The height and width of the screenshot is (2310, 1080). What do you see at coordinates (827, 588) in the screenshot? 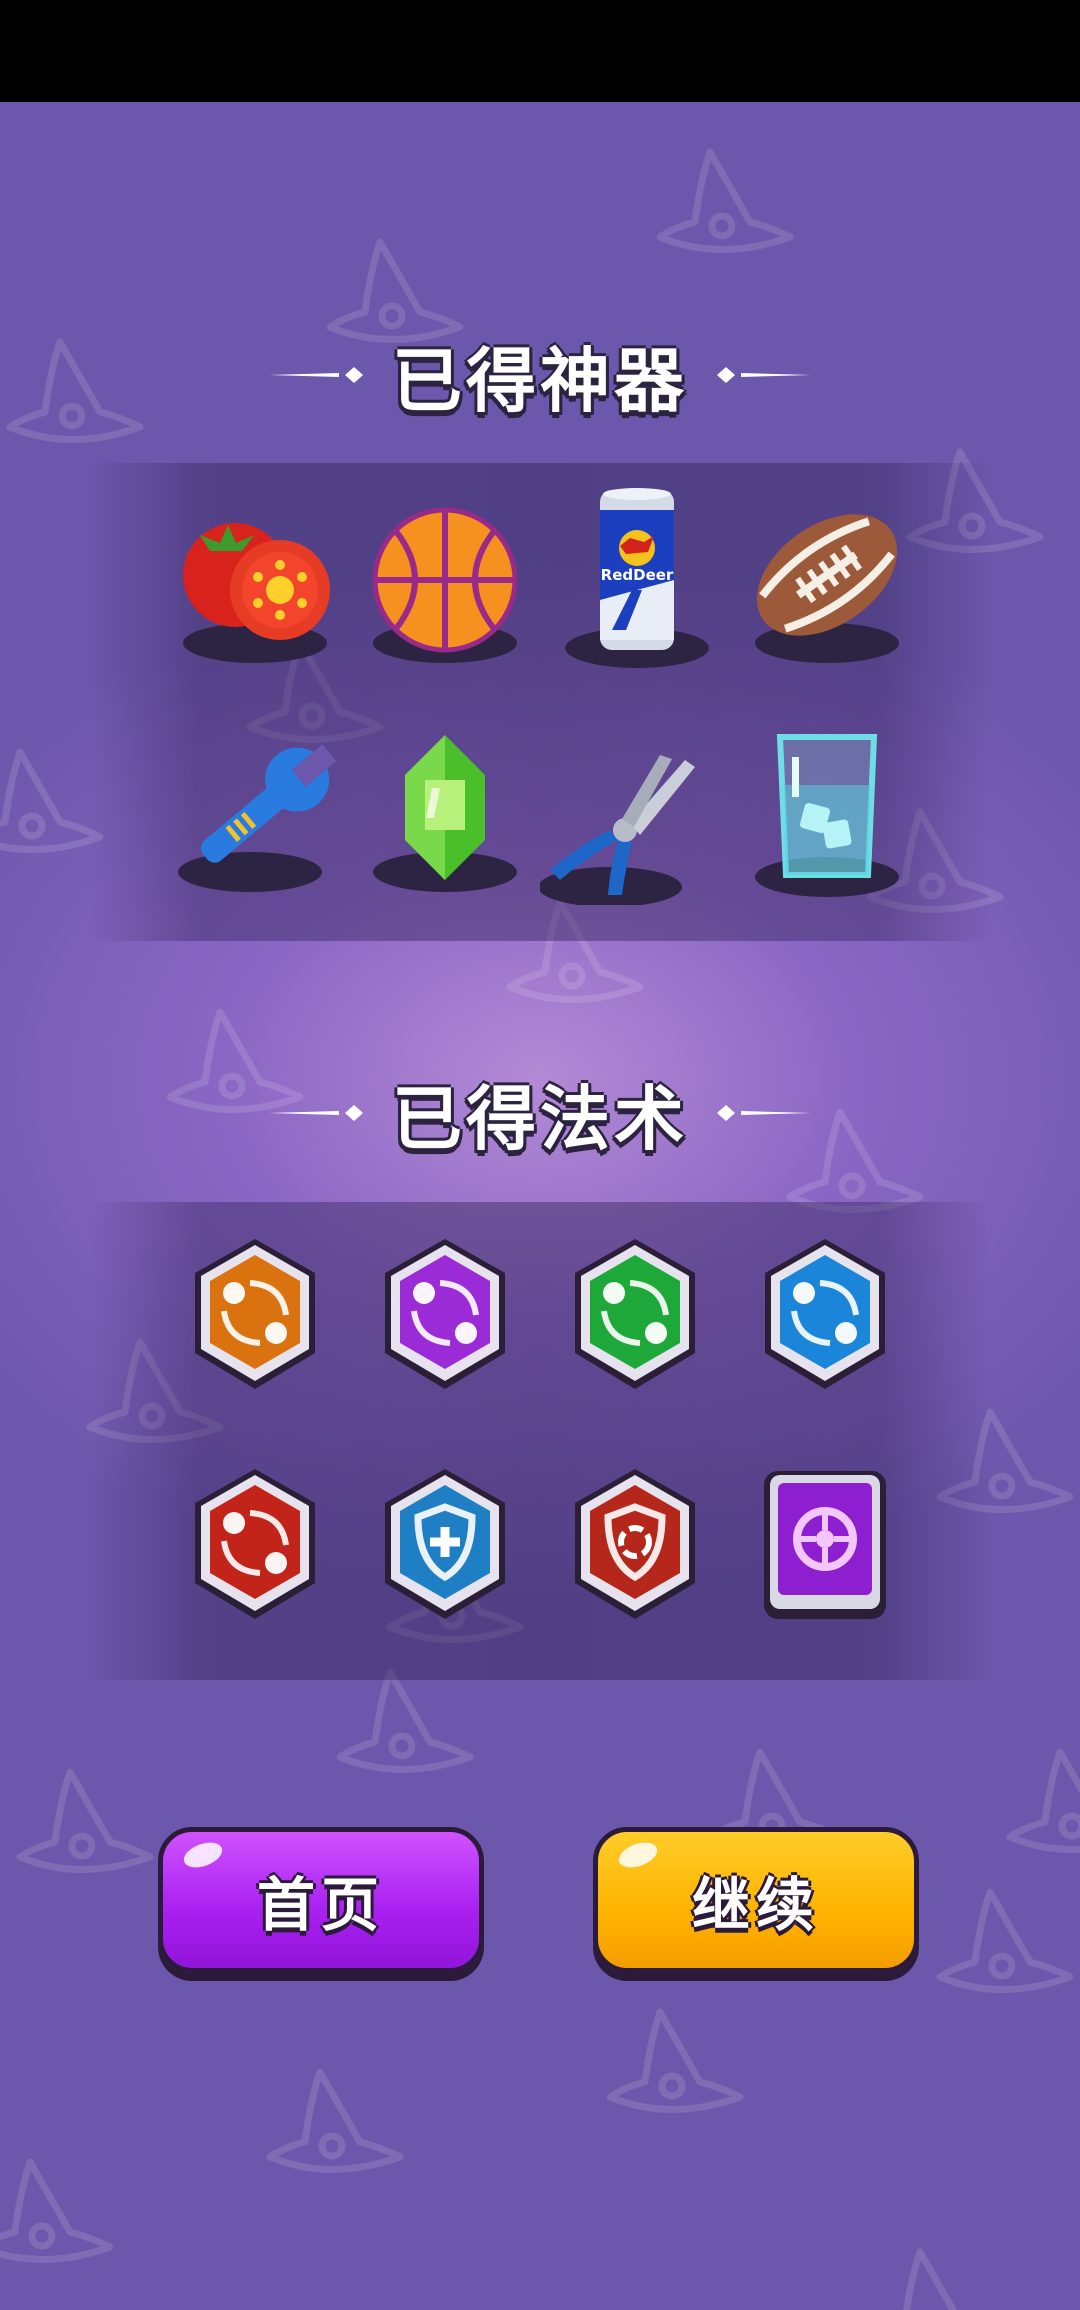
I see `american-football-icon` at bounding box center [827, 588].